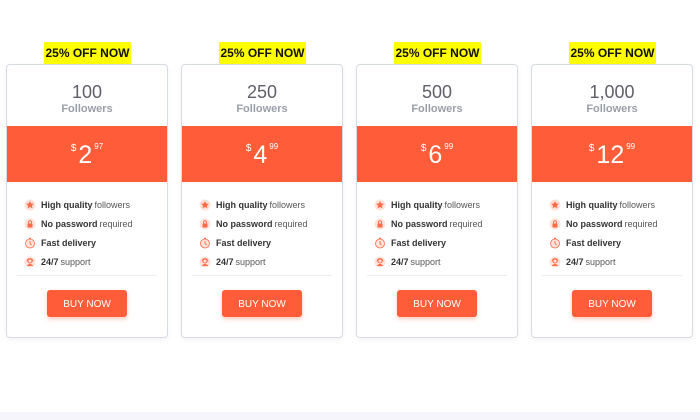  I want to click on price-band: $ 4 99, so click(262, 154).